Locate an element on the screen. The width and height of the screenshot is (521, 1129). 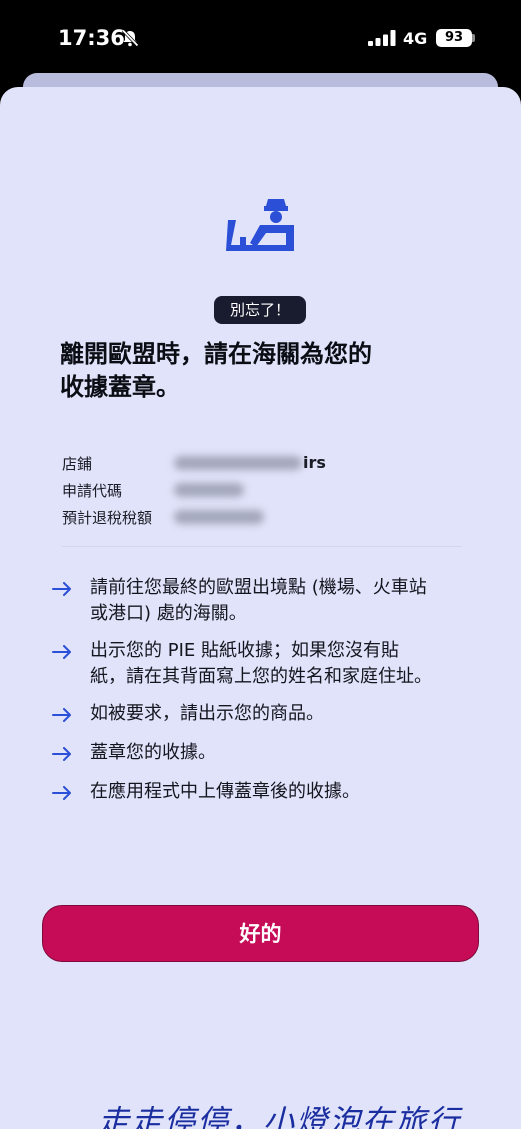
network-type: 4G is located at coordinates (415, 38).